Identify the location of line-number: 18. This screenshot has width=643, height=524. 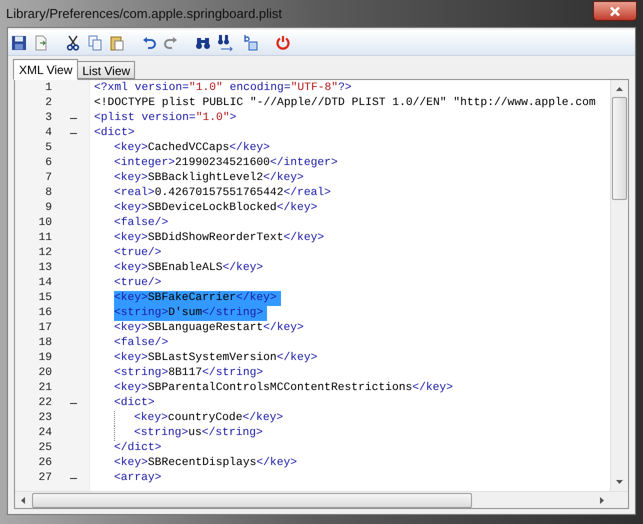
(44, 343).